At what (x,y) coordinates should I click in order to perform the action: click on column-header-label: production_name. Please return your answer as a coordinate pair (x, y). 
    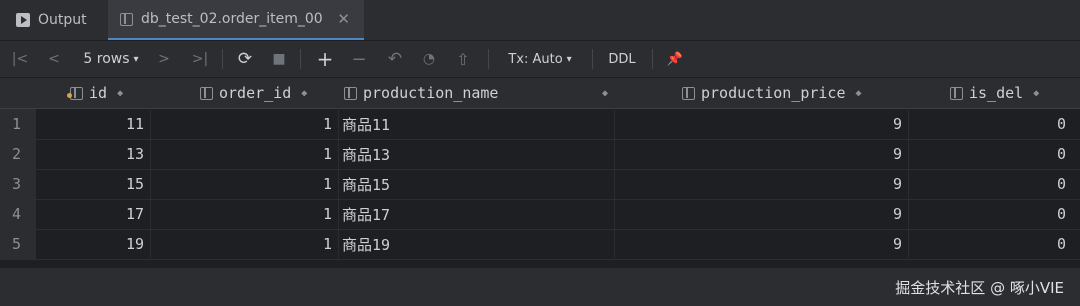
    Looking at the image, I should click on (431, 93).